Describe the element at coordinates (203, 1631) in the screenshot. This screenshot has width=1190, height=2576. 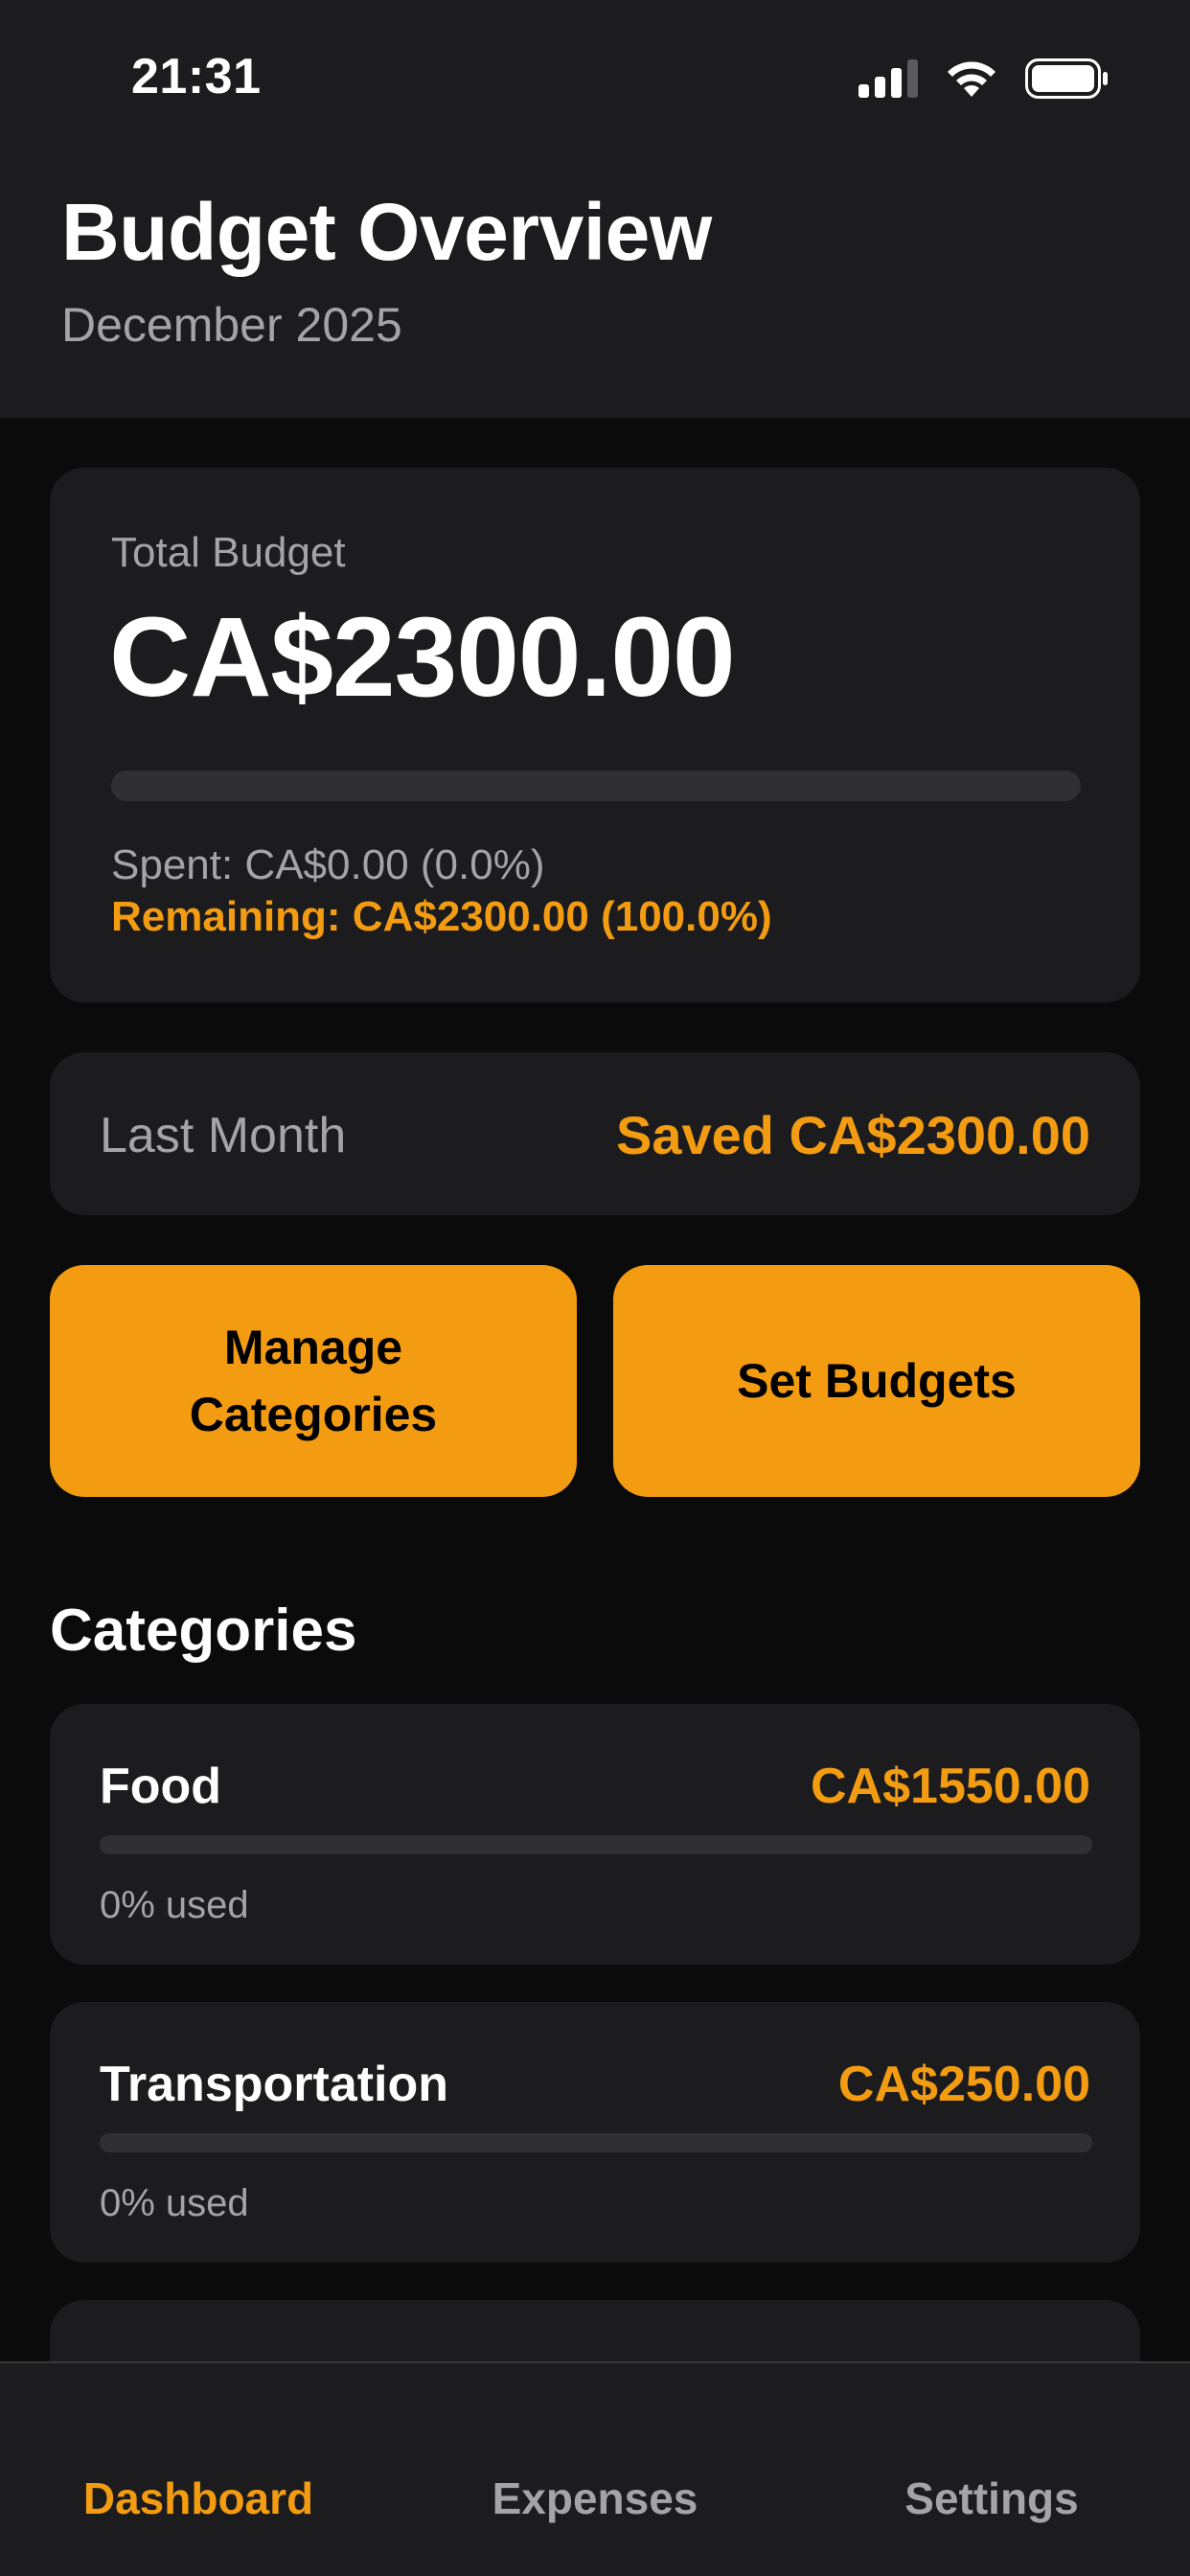
I see `categories-heading: Categories` at that location.